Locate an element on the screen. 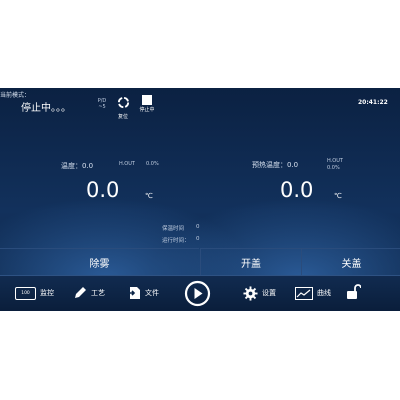 The height and width of the screenshot is (400, 400). left-hout-value: 0.0% is located at coordinates (152, 164).